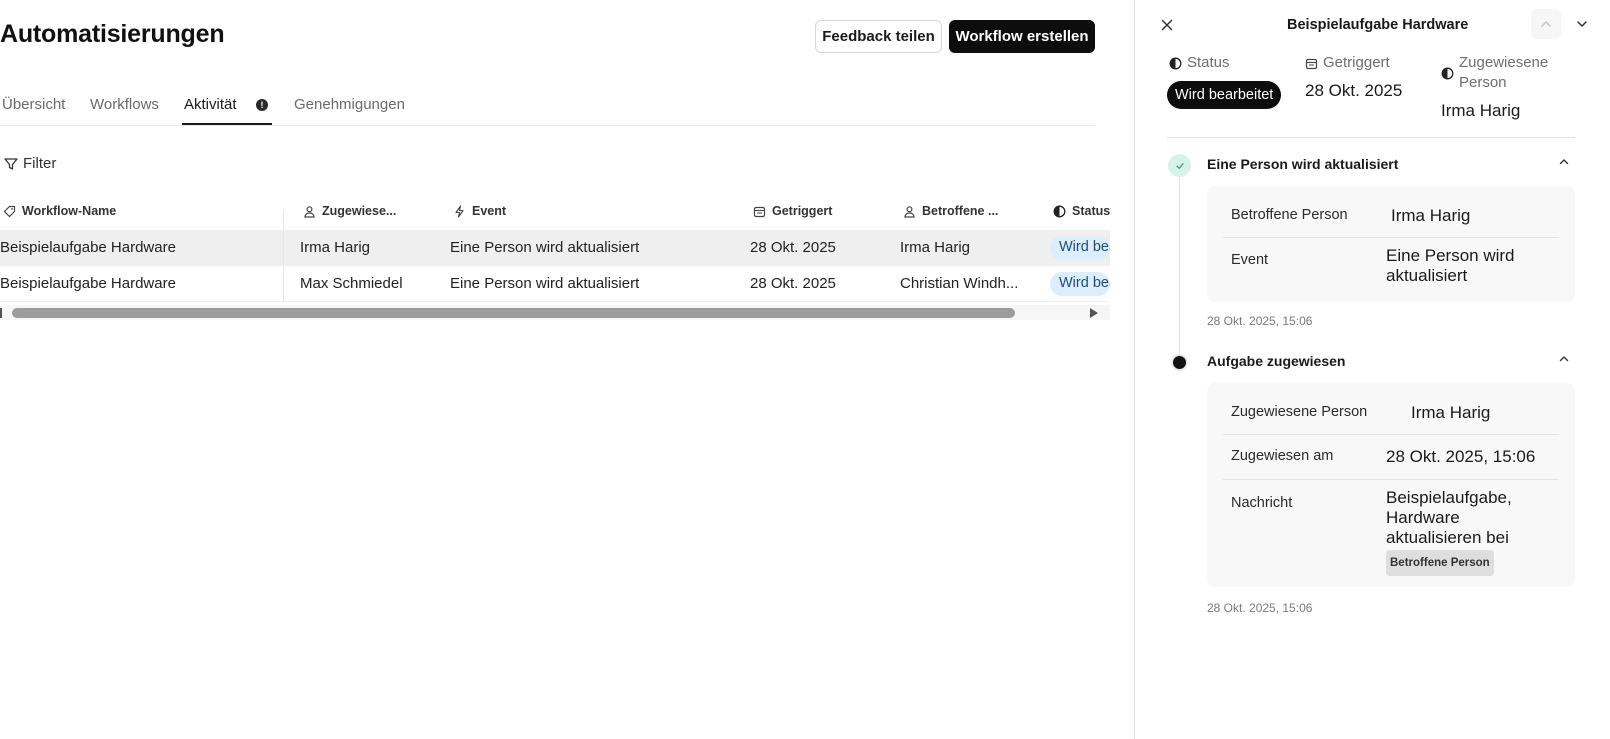  I want to click on filter-button: Filter, so click(30, 163).